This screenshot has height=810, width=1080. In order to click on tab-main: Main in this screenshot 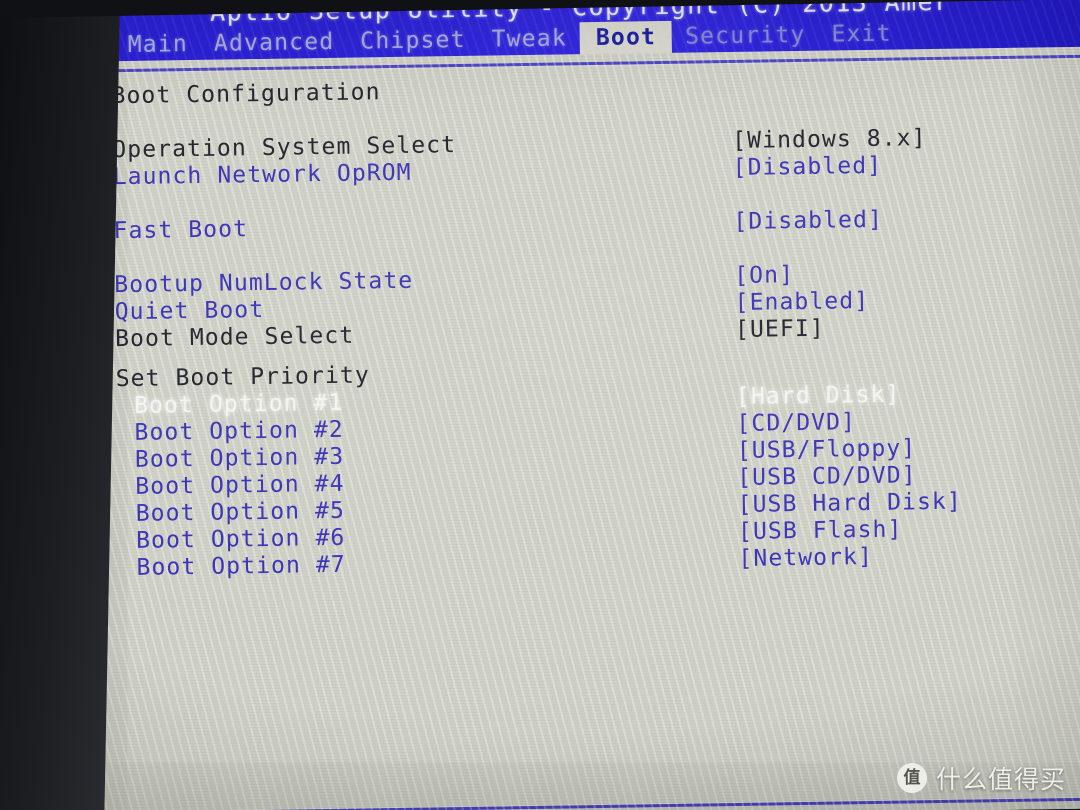, I will do `click(158, 46)`.